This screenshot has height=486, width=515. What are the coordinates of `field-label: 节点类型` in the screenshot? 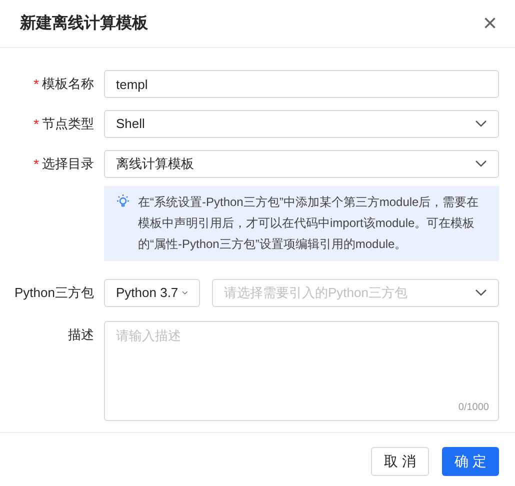 It's located at (68, 124).